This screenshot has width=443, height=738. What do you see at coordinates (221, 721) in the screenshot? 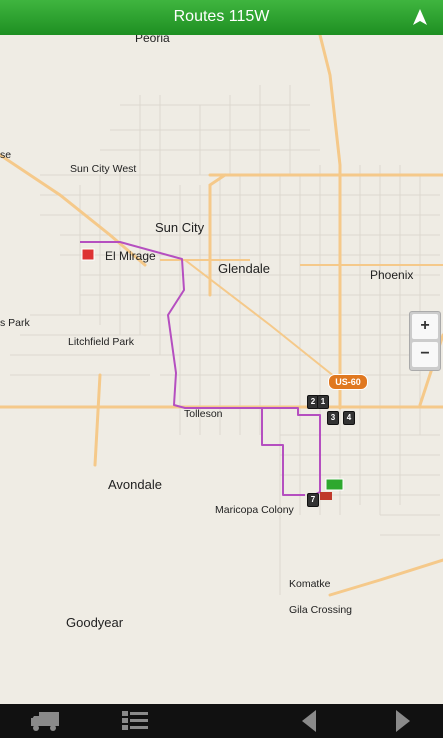
I see `bottom-toolbar` at bounding box center [221, 721].